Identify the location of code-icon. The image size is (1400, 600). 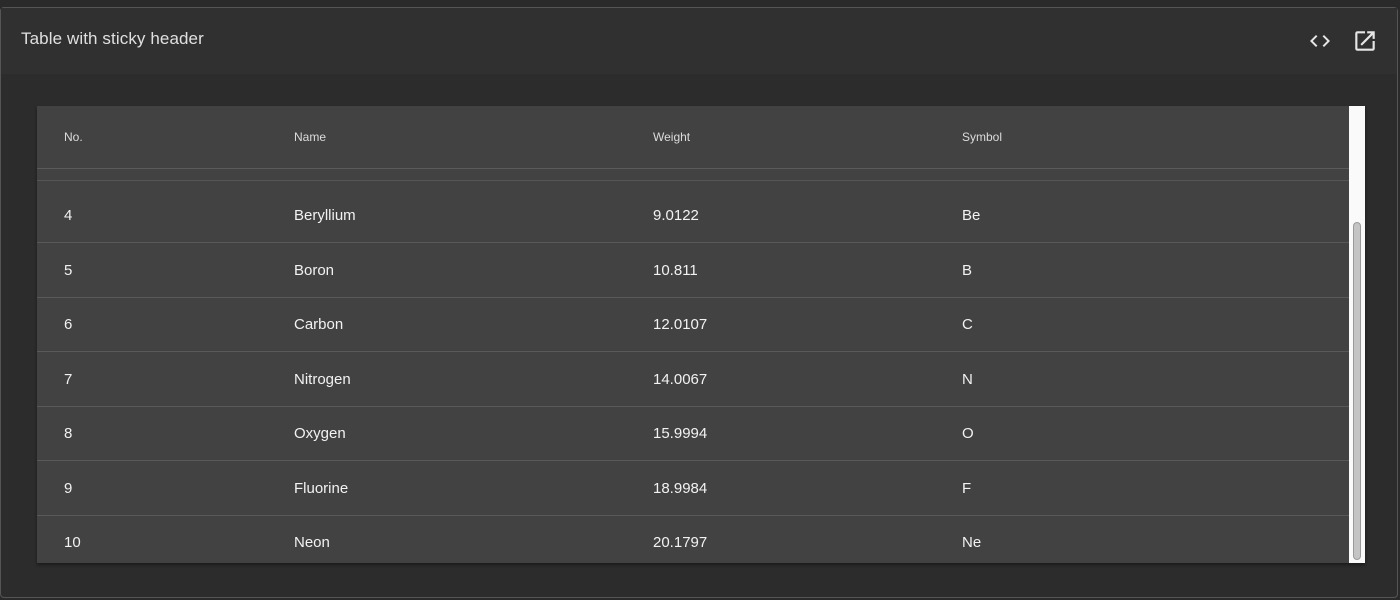
(1320, 41).